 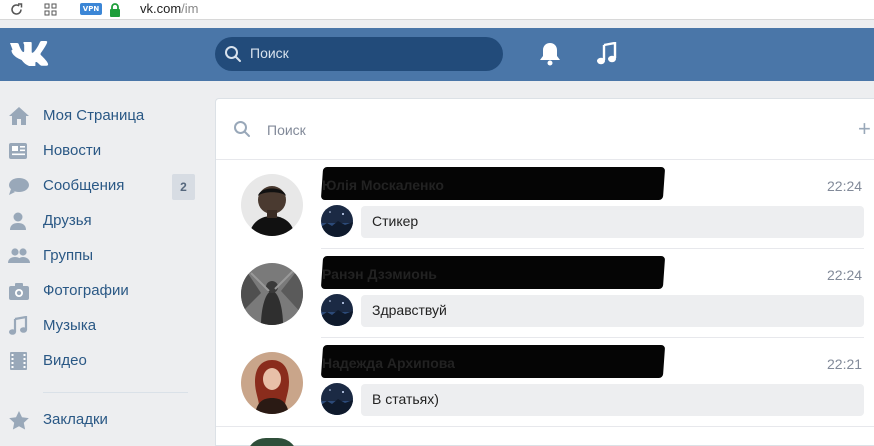 I want to click on news-icon, so click(x=19, y=151).